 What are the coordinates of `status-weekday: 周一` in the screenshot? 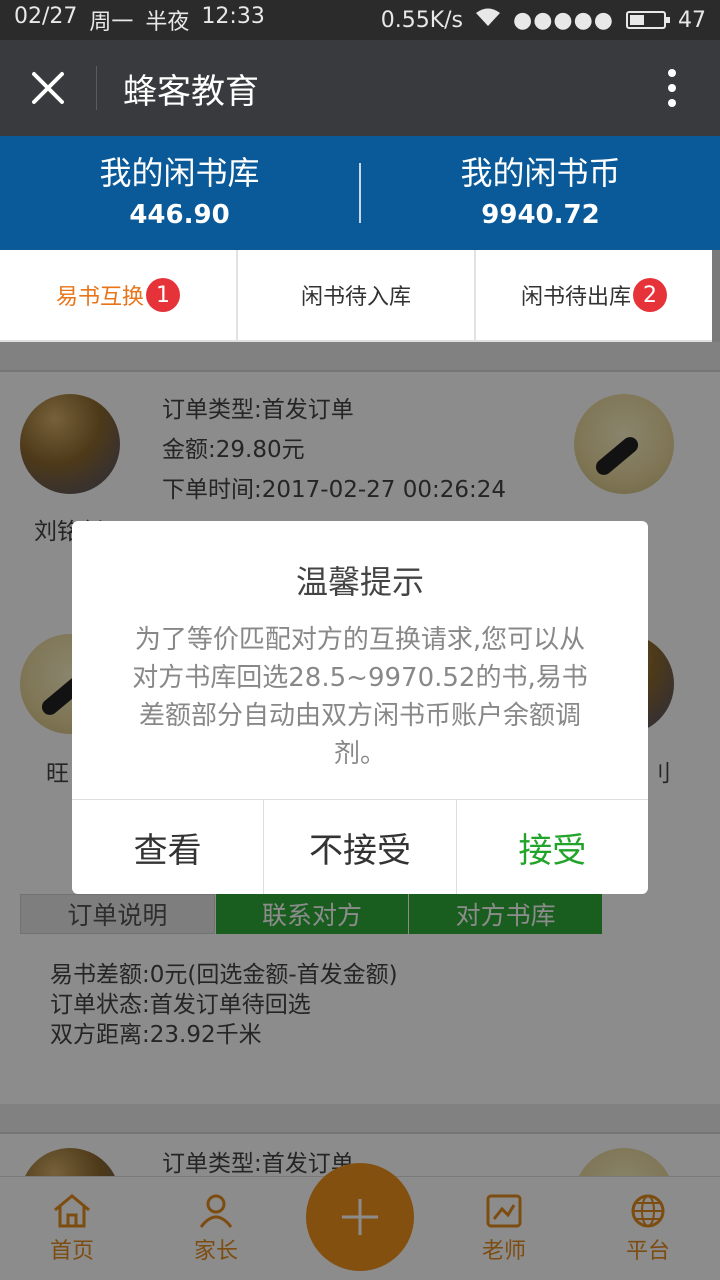 It's located at (111, 22).